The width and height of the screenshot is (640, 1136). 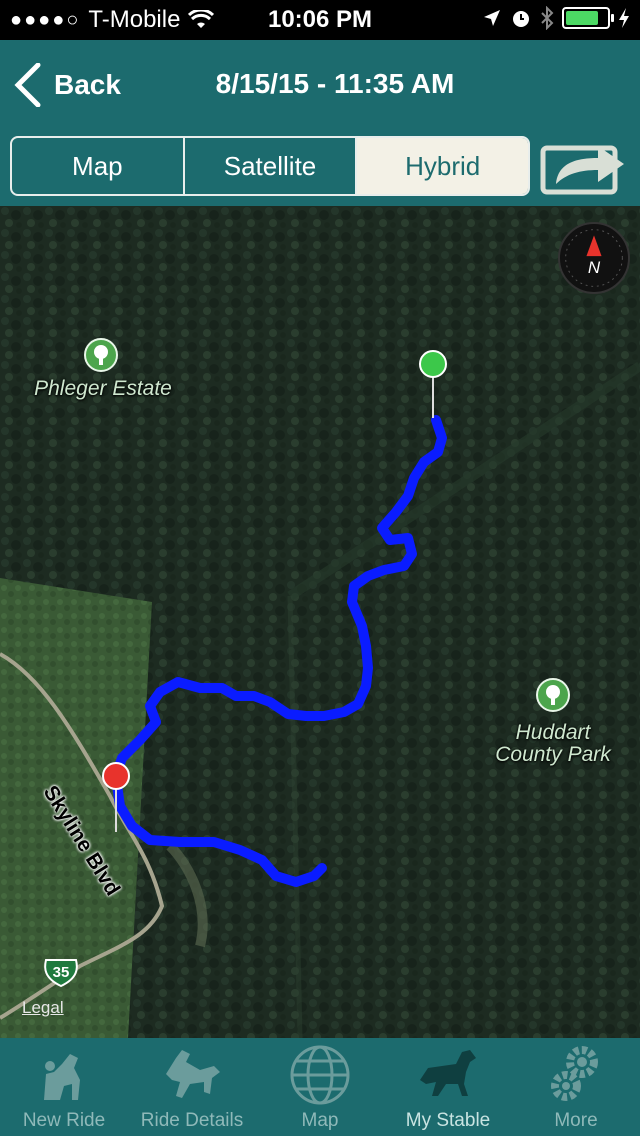 I want to click on tab-ride-details: Ride Details, so click(x=192, y=1087).